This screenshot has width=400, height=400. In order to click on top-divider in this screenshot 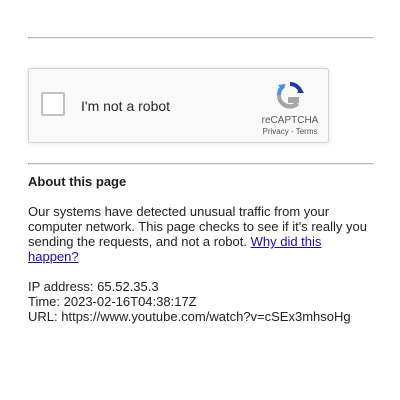, I will do `click(201, 38)`.